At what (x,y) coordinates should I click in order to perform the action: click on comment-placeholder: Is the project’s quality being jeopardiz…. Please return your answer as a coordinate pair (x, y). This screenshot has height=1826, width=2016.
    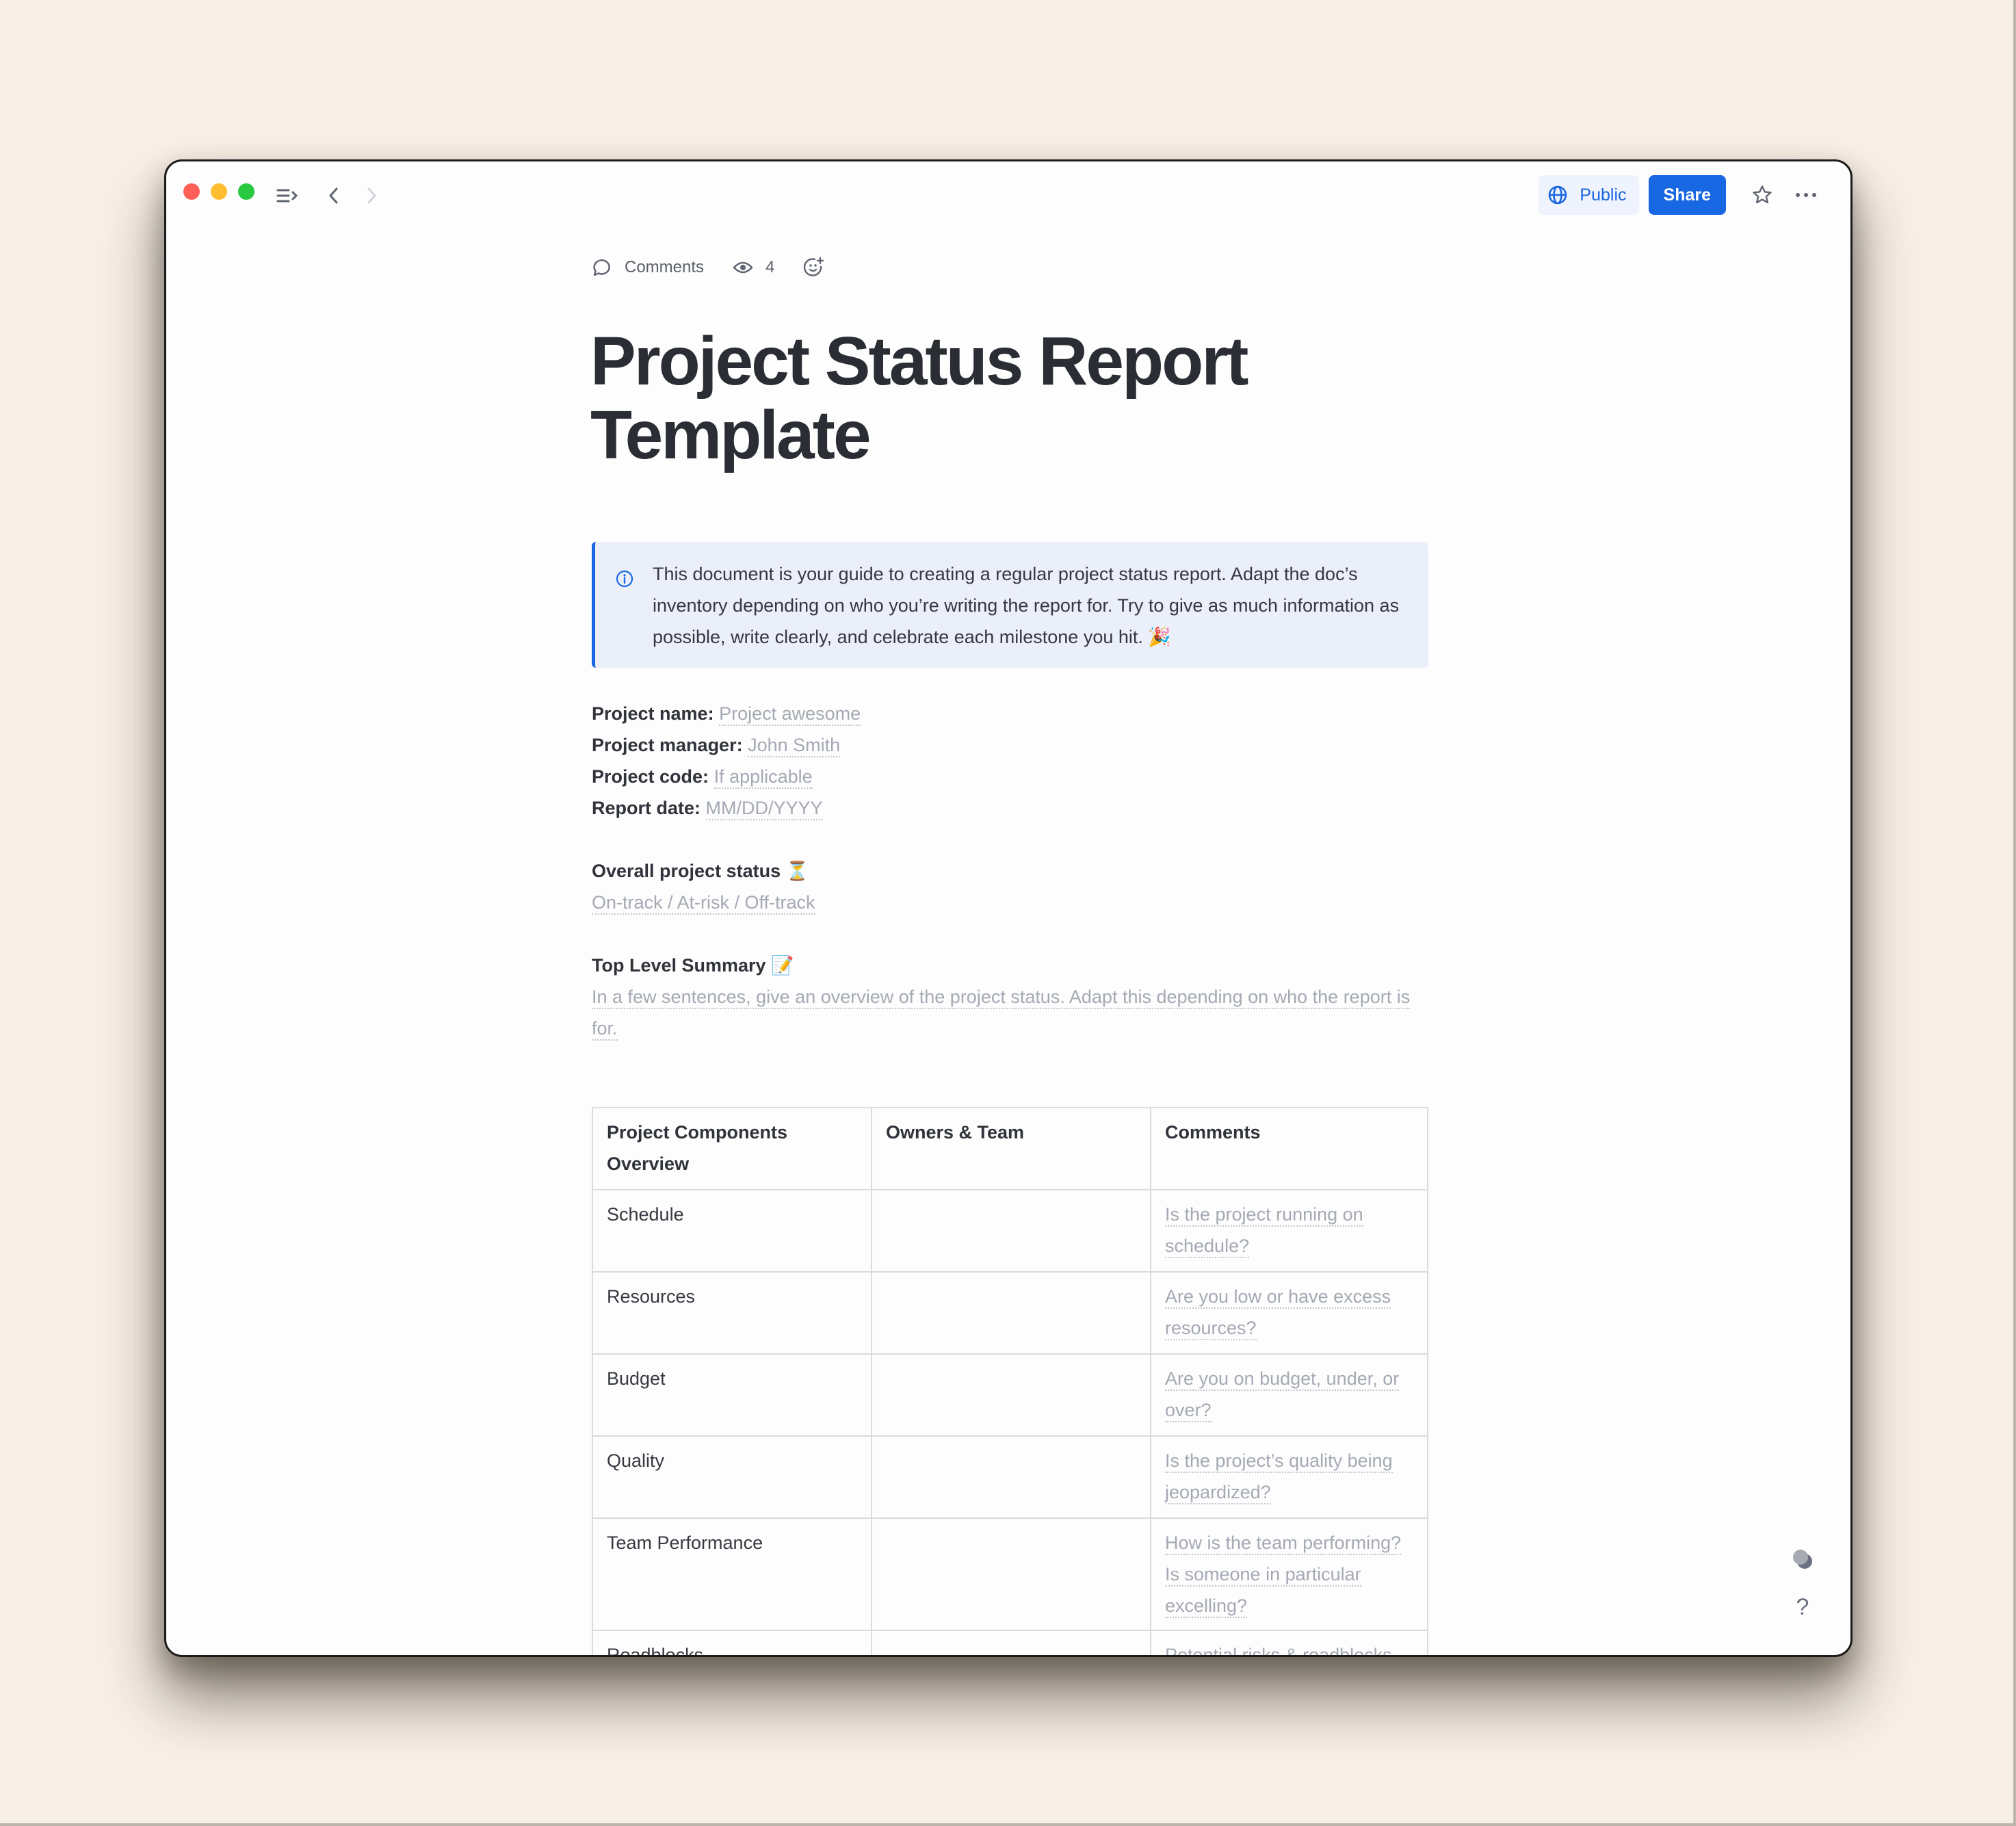
    Looking at the image, I should click on (1279, 1477).